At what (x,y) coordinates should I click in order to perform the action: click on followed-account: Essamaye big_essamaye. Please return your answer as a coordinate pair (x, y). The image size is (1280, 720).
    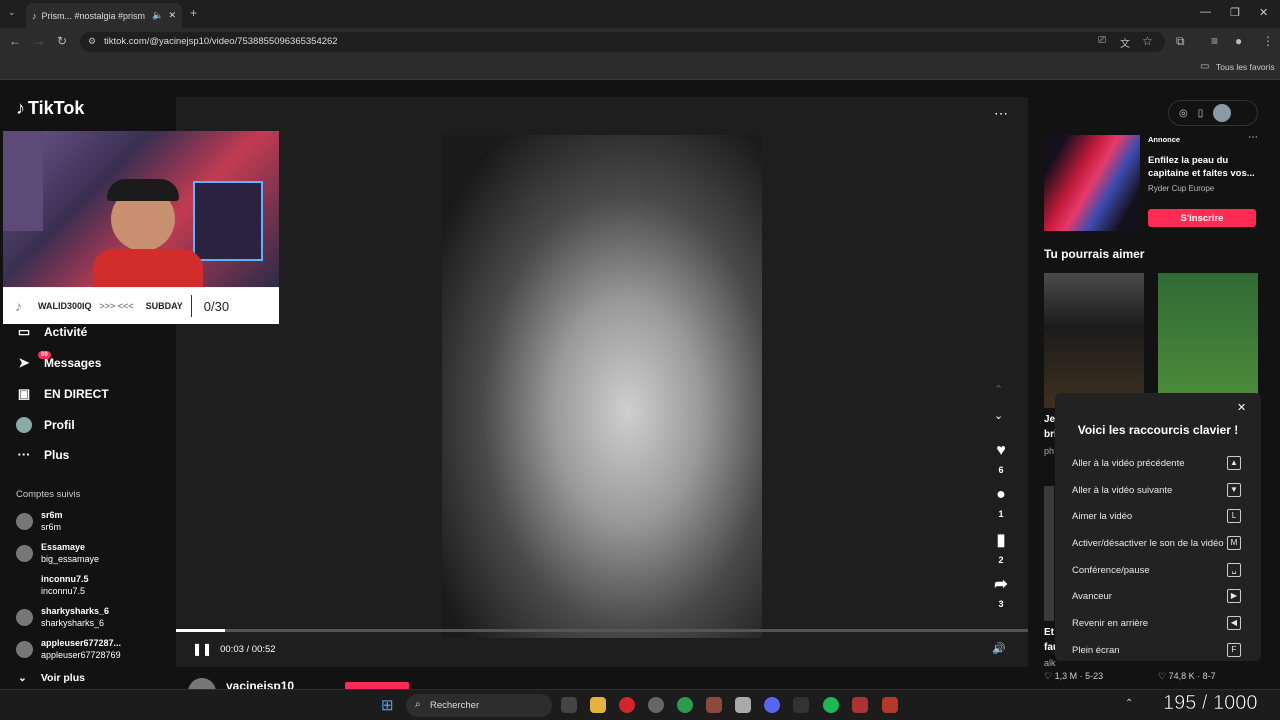
    Looking at the image, I should click on (57, 553).